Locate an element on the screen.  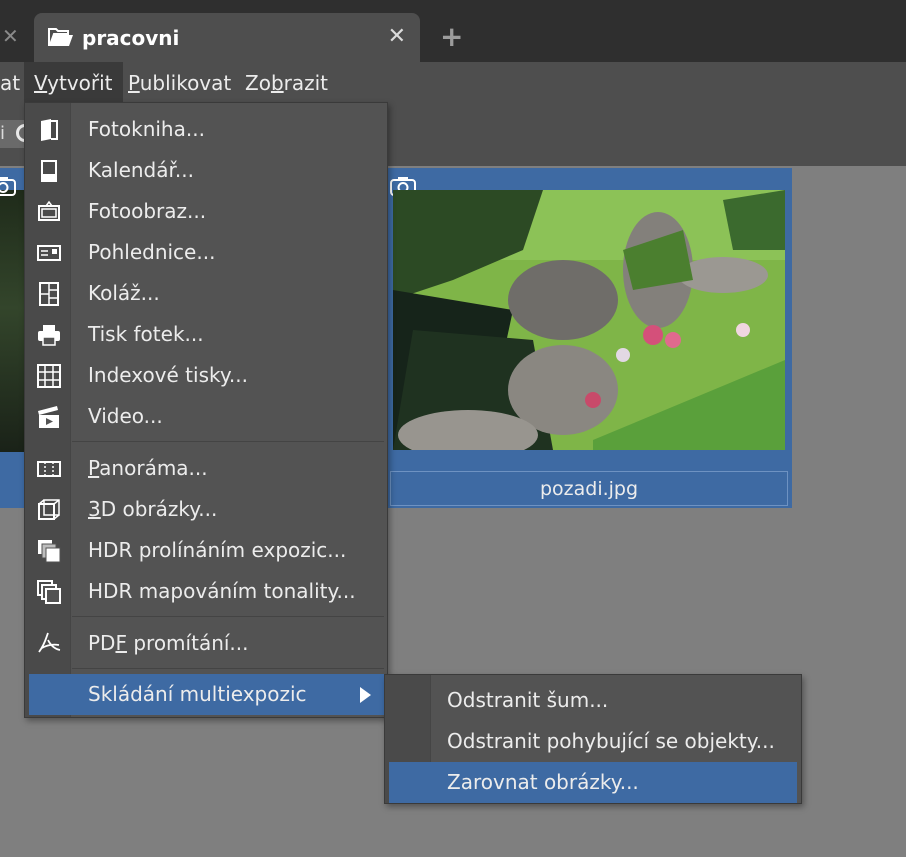
menu-zobrazit: Zobrazit is located at coordinates (286, 83).